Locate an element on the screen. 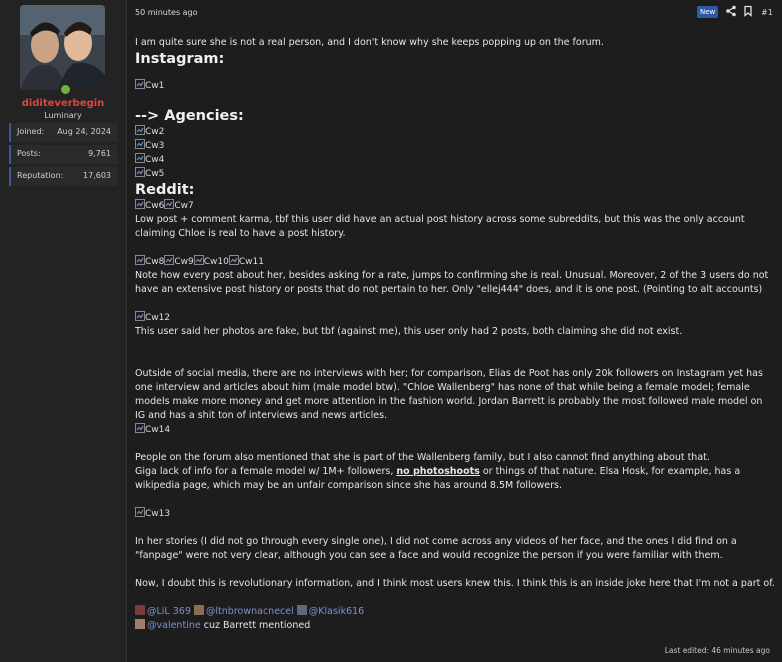  image-alt-text: Cw13 is located at coordinates (158, 514).